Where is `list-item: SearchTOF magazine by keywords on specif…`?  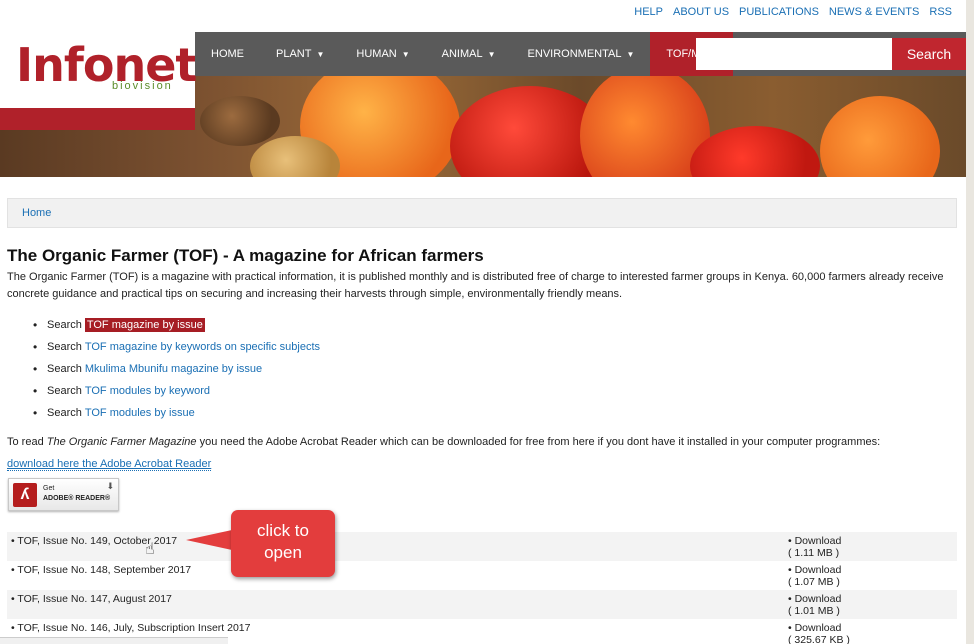 list-item: SearchTOF magazine by keywords on specif… is located at coordinates (176, 347).